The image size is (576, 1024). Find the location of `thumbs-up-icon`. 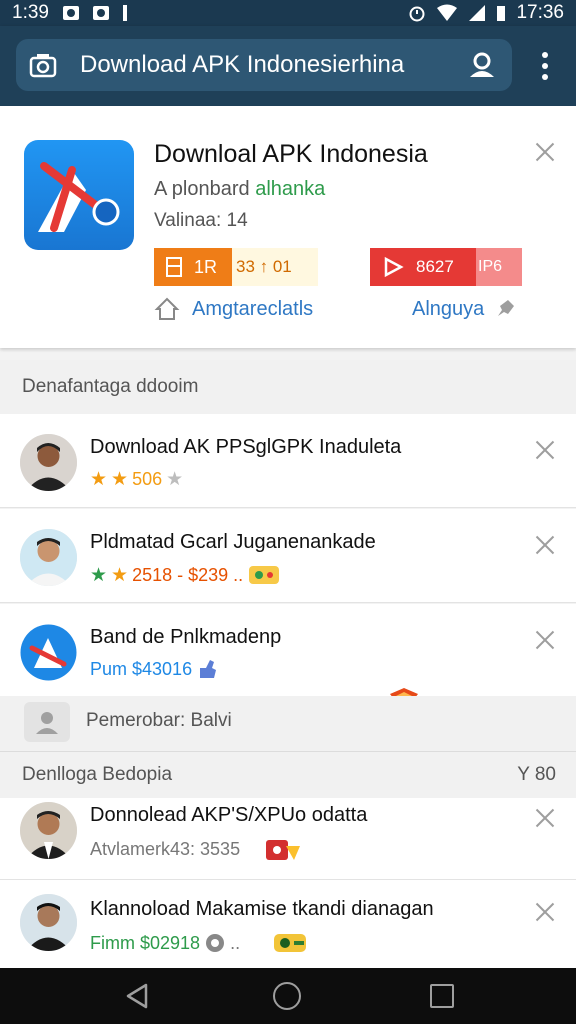

thumbs-up-icon is located at coordinates (208, 669).